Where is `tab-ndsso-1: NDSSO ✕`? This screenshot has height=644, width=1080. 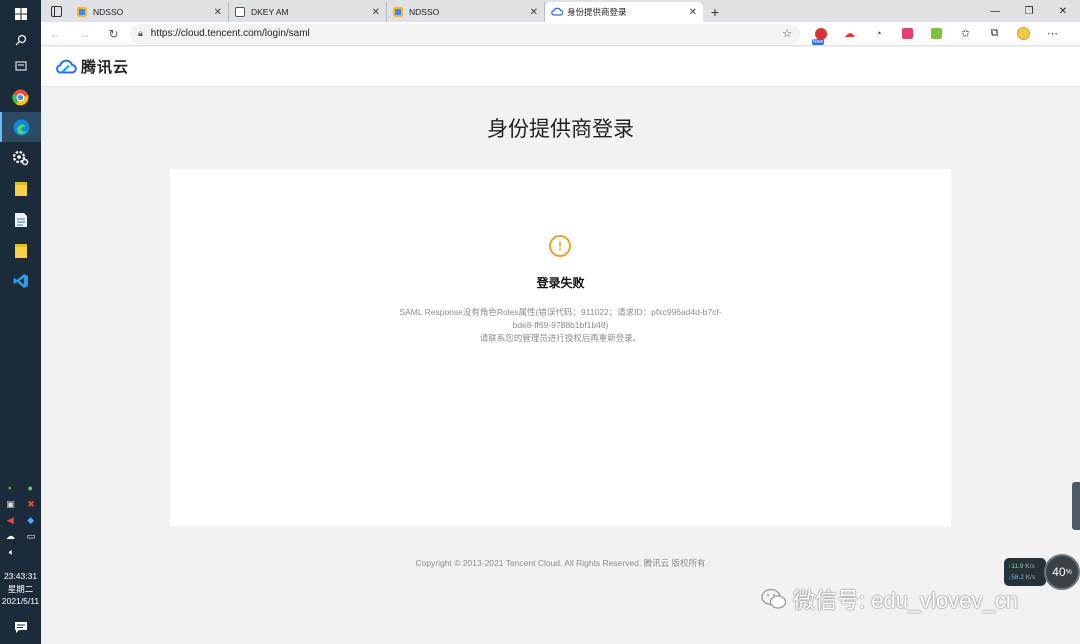
tab-ndsso-1: NDSSO ✕ is located at coordinates (150, 12).